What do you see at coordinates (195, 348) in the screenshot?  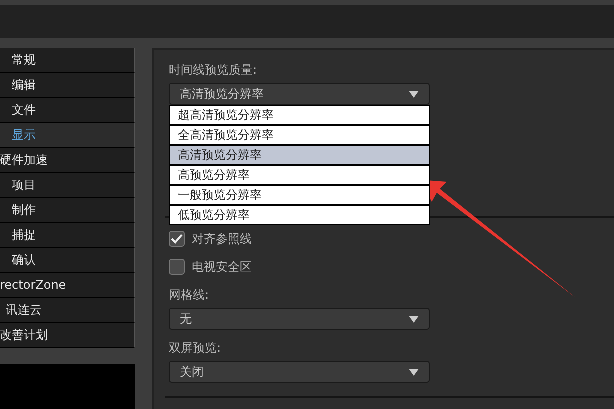 I see `field-label: 双屏预览:` at bounding box center [195, 348].